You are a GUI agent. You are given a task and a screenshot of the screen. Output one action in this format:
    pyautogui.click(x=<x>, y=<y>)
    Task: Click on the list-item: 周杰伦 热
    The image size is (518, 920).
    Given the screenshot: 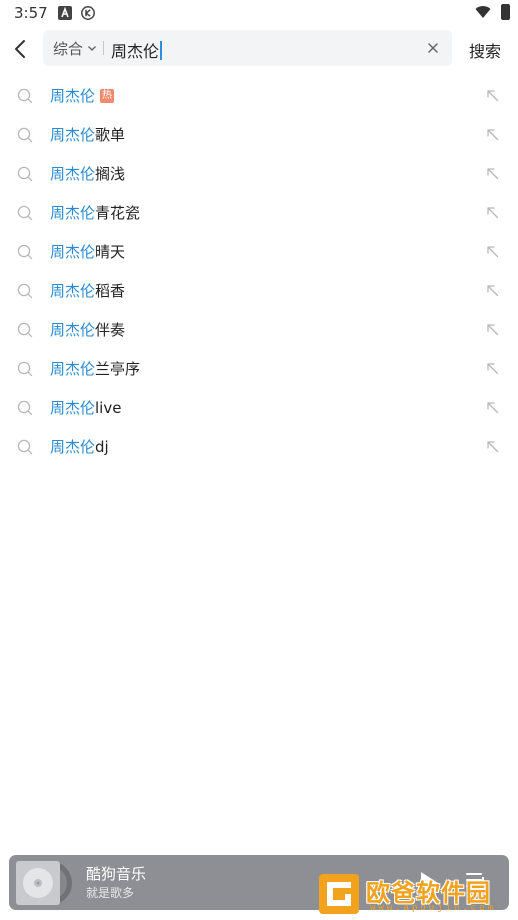 What is the action you would take?
    pyautogui.click(x=259, y=95)
    